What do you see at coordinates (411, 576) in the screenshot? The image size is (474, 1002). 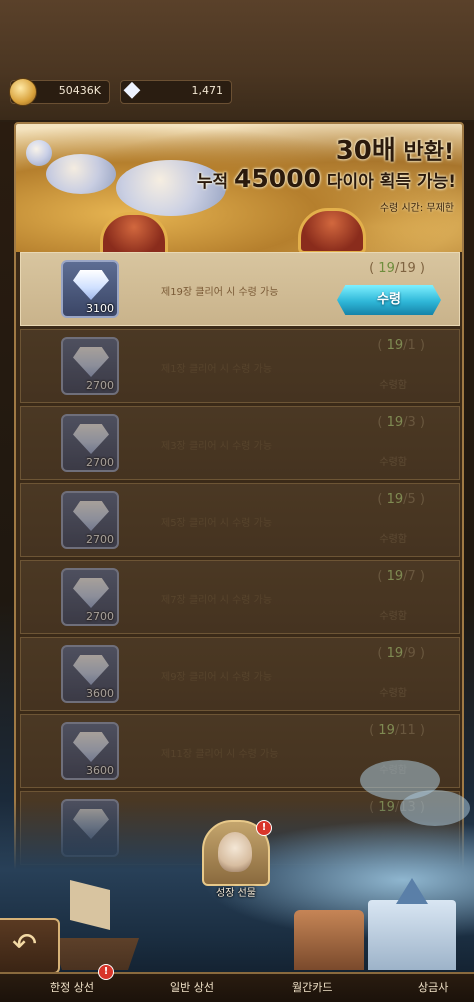 I see `progress-target: 7` at bounding box center [411, 576].